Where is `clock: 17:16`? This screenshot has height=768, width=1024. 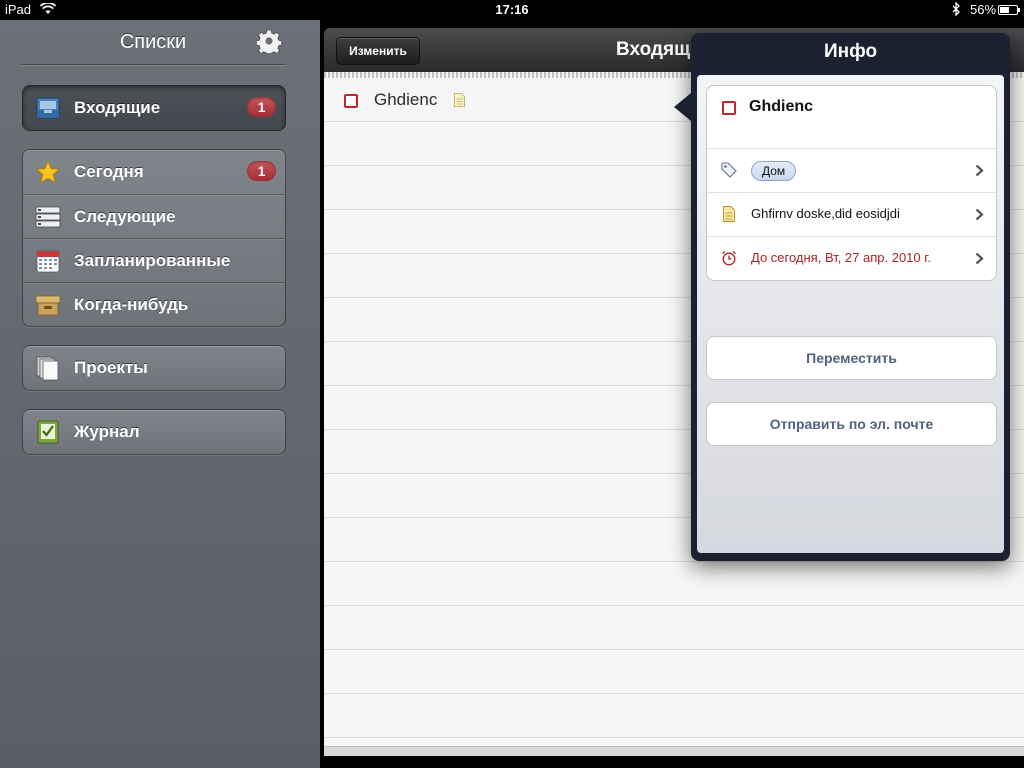
clock: 17:16 is located at coordinates (512, 9).